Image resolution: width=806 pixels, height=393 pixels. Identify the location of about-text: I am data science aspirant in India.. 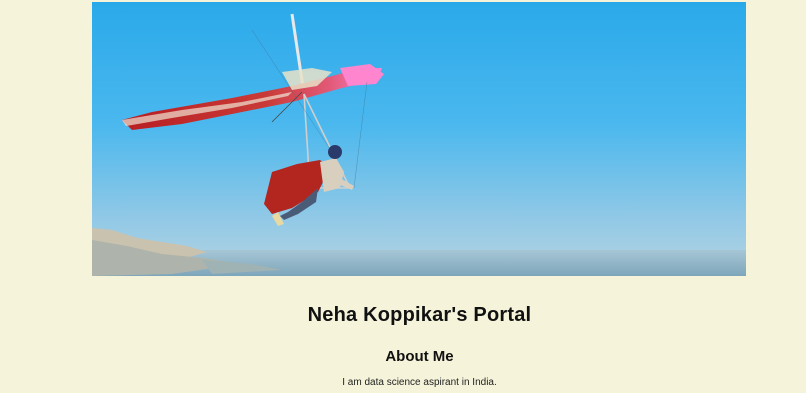
(419, 382).